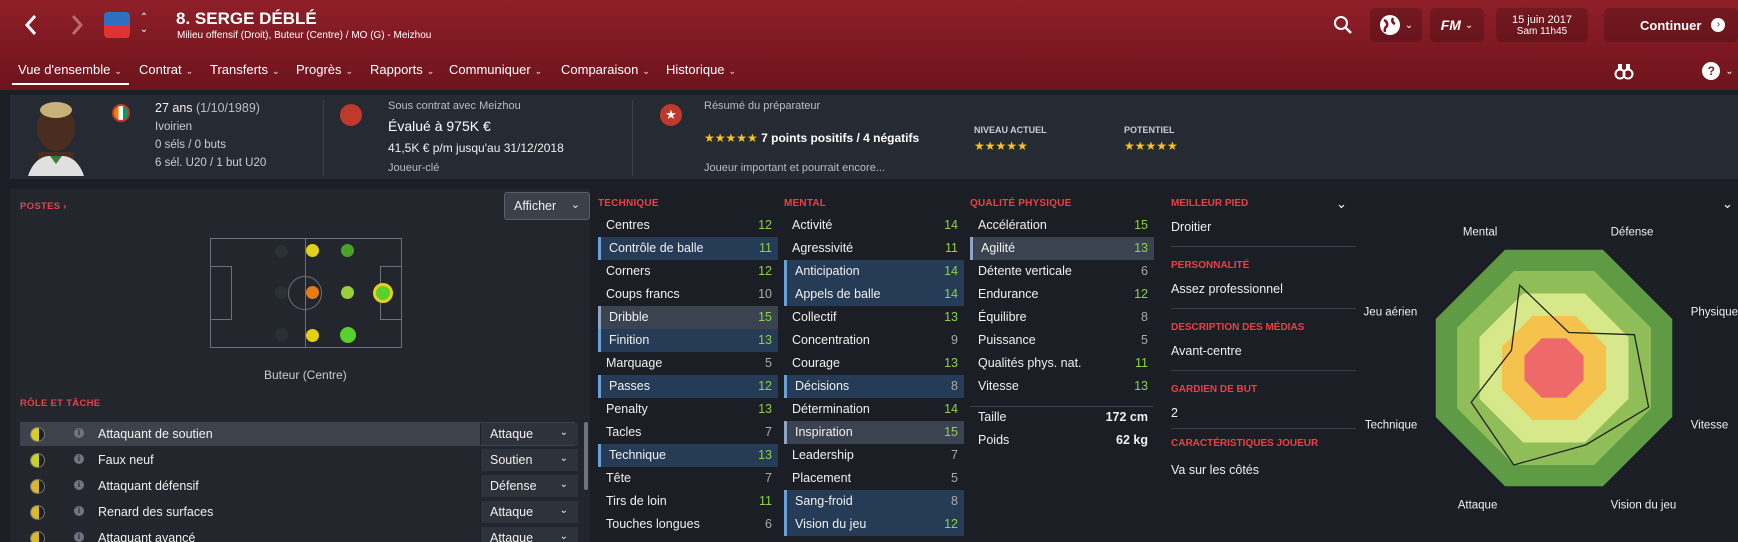  I want to click on active-tab-indicator, so click(70, 84).